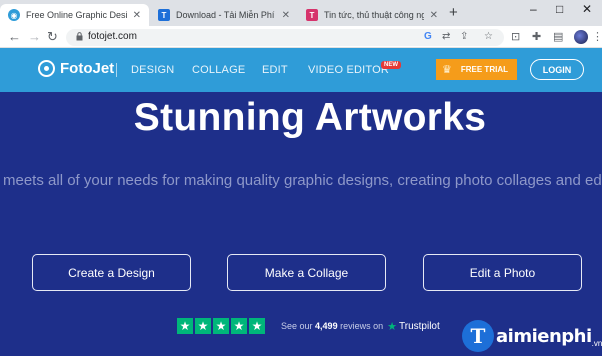  Describe the element at coordinates (164, 15) in the screenshot. I see `taimienphi-favicon-icon: T` at that location.